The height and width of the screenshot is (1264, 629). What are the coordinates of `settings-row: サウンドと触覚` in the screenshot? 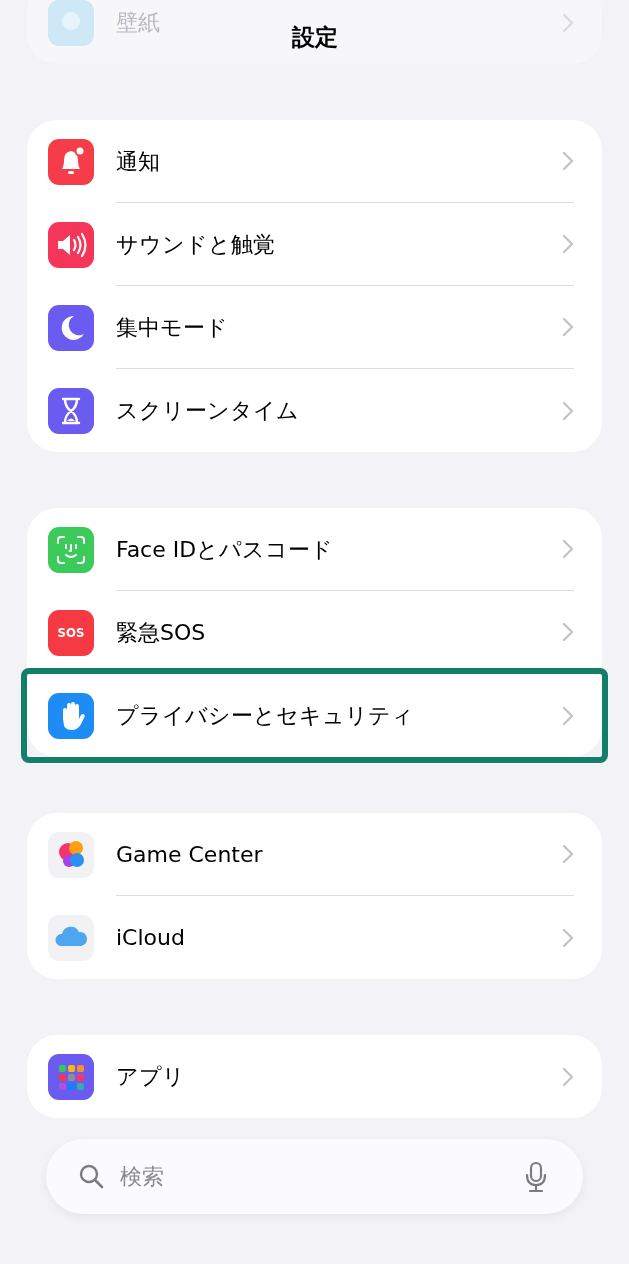 It's located at (314, 244).